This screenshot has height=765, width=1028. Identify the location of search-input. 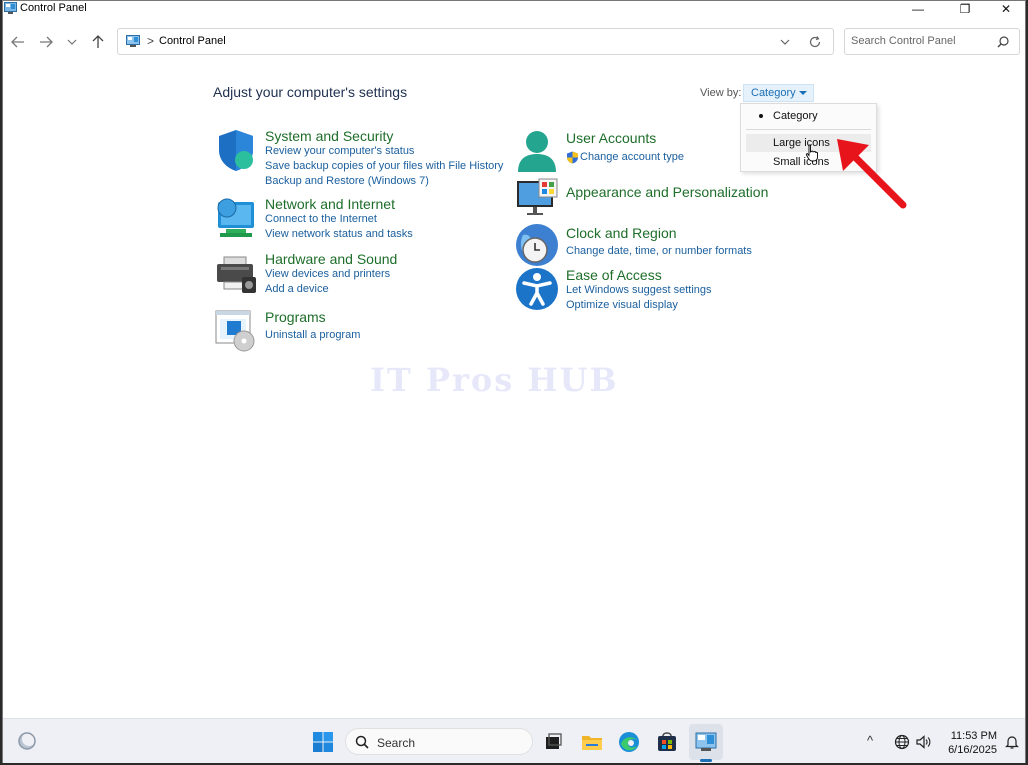
(921, 41).